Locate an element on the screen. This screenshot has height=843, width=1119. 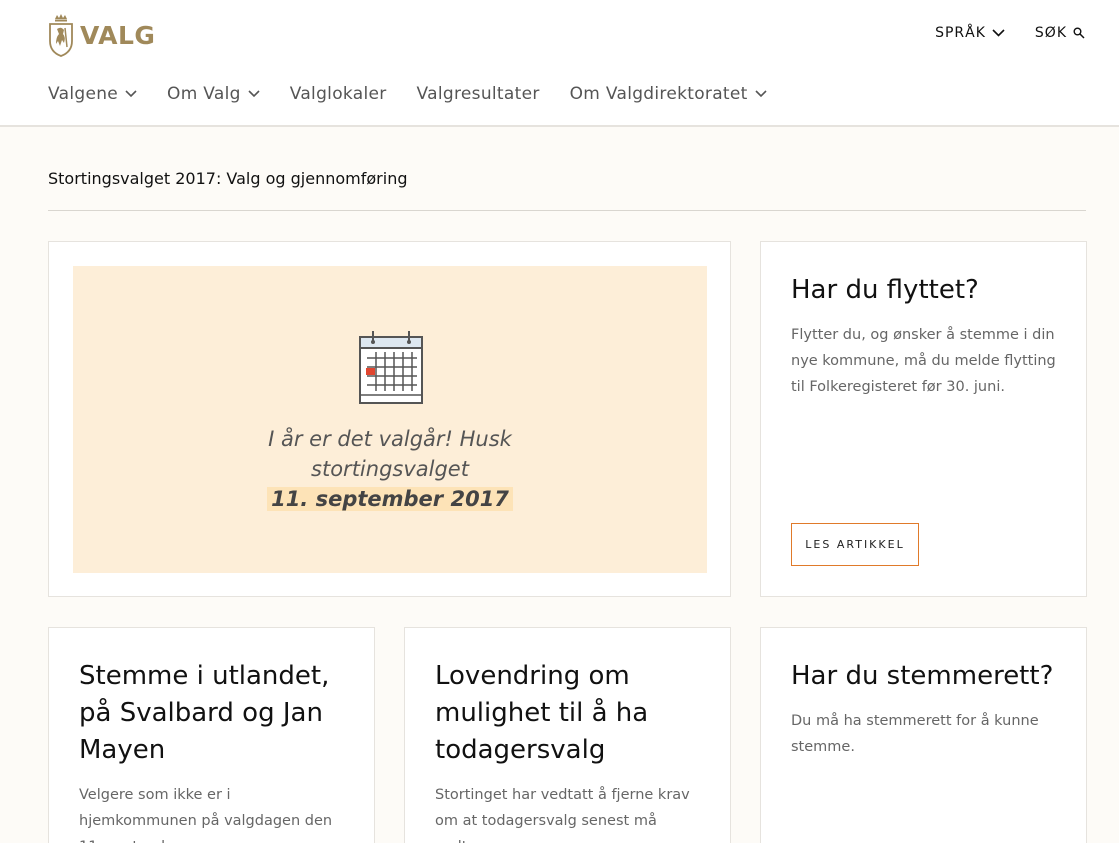
nav-item-label: Valglokaler is located at coordinates (338, 94).